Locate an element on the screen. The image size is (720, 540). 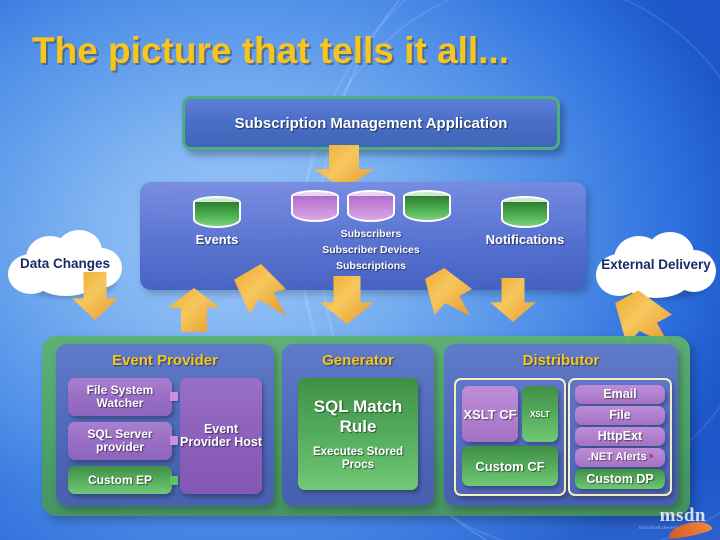
distributor-httpext: HttpExt is located at coordinates (620, 436).